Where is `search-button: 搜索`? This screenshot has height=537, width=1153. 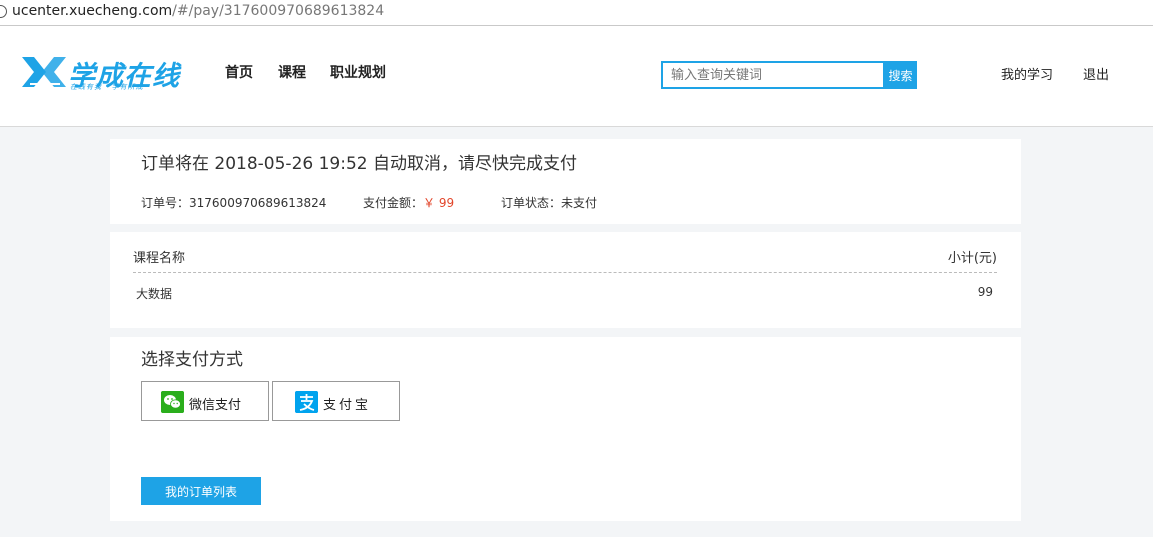 search-button: 搜索 is located at coordinates (900, 75).